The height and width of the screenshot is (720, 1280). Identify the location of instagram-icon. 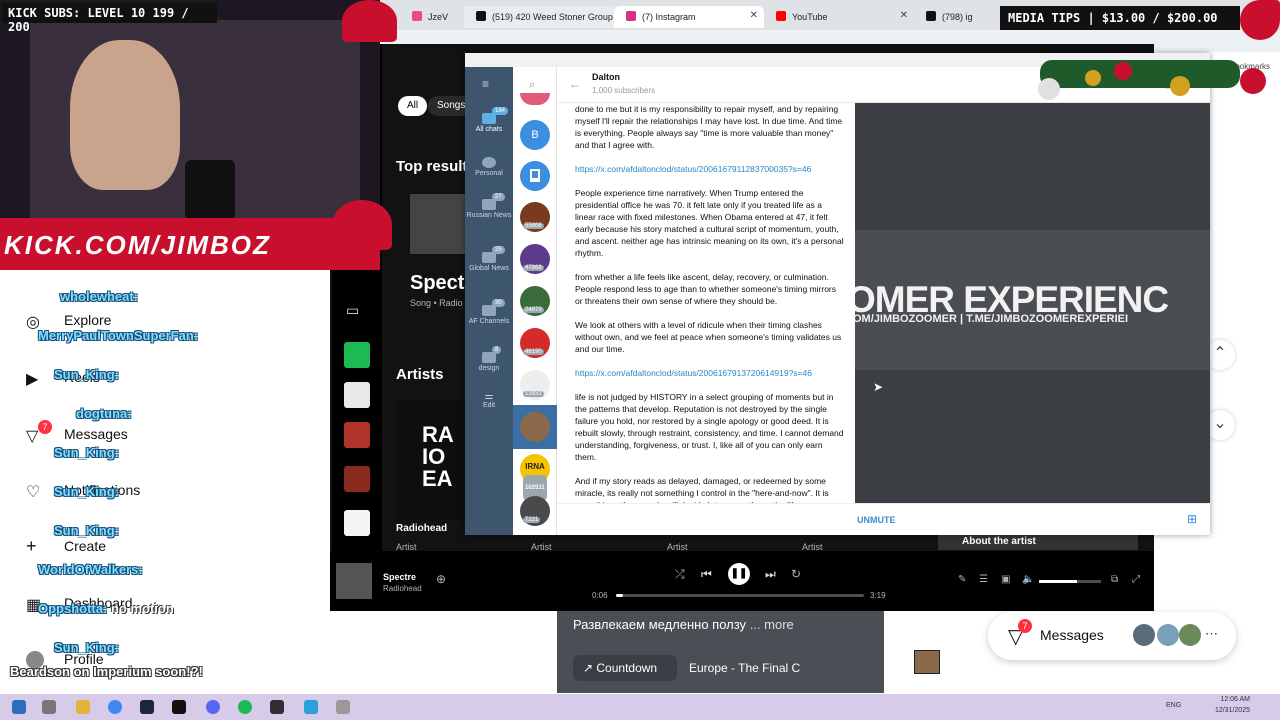
(631, 16).